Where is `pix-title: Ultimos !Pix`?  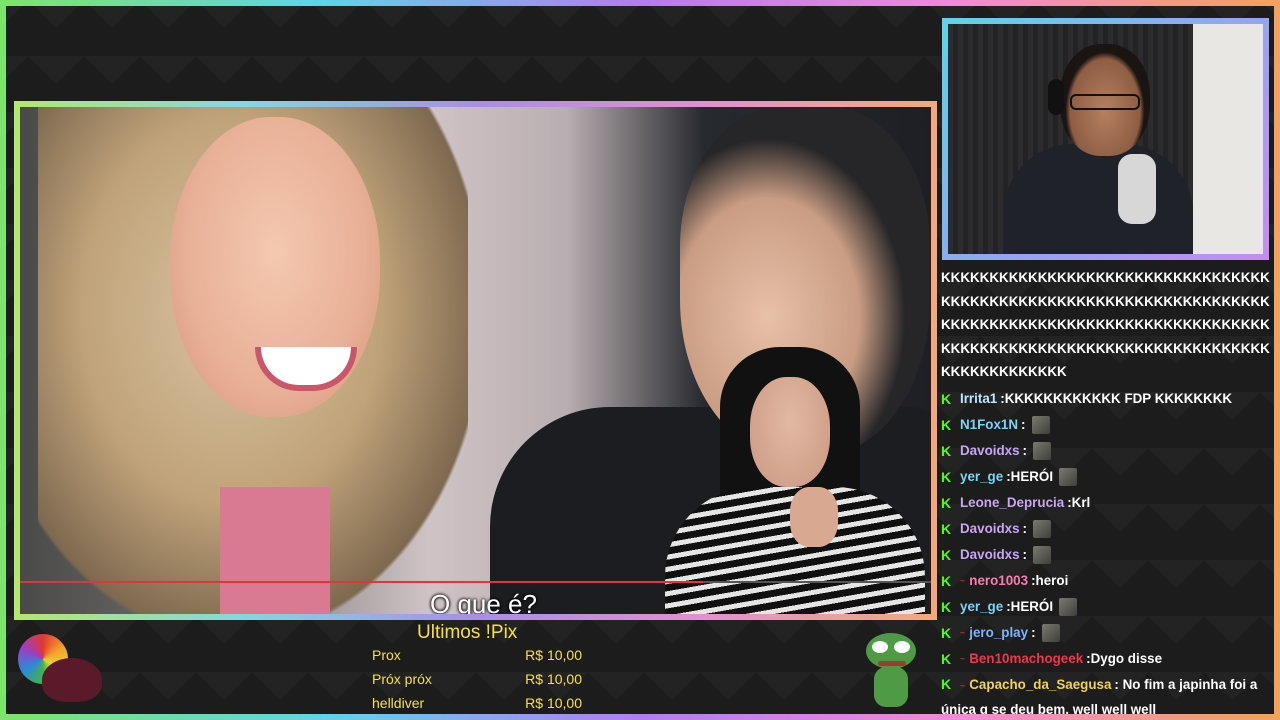 pix-title: Ultimos !Pix is located at coordinates (467, 632).